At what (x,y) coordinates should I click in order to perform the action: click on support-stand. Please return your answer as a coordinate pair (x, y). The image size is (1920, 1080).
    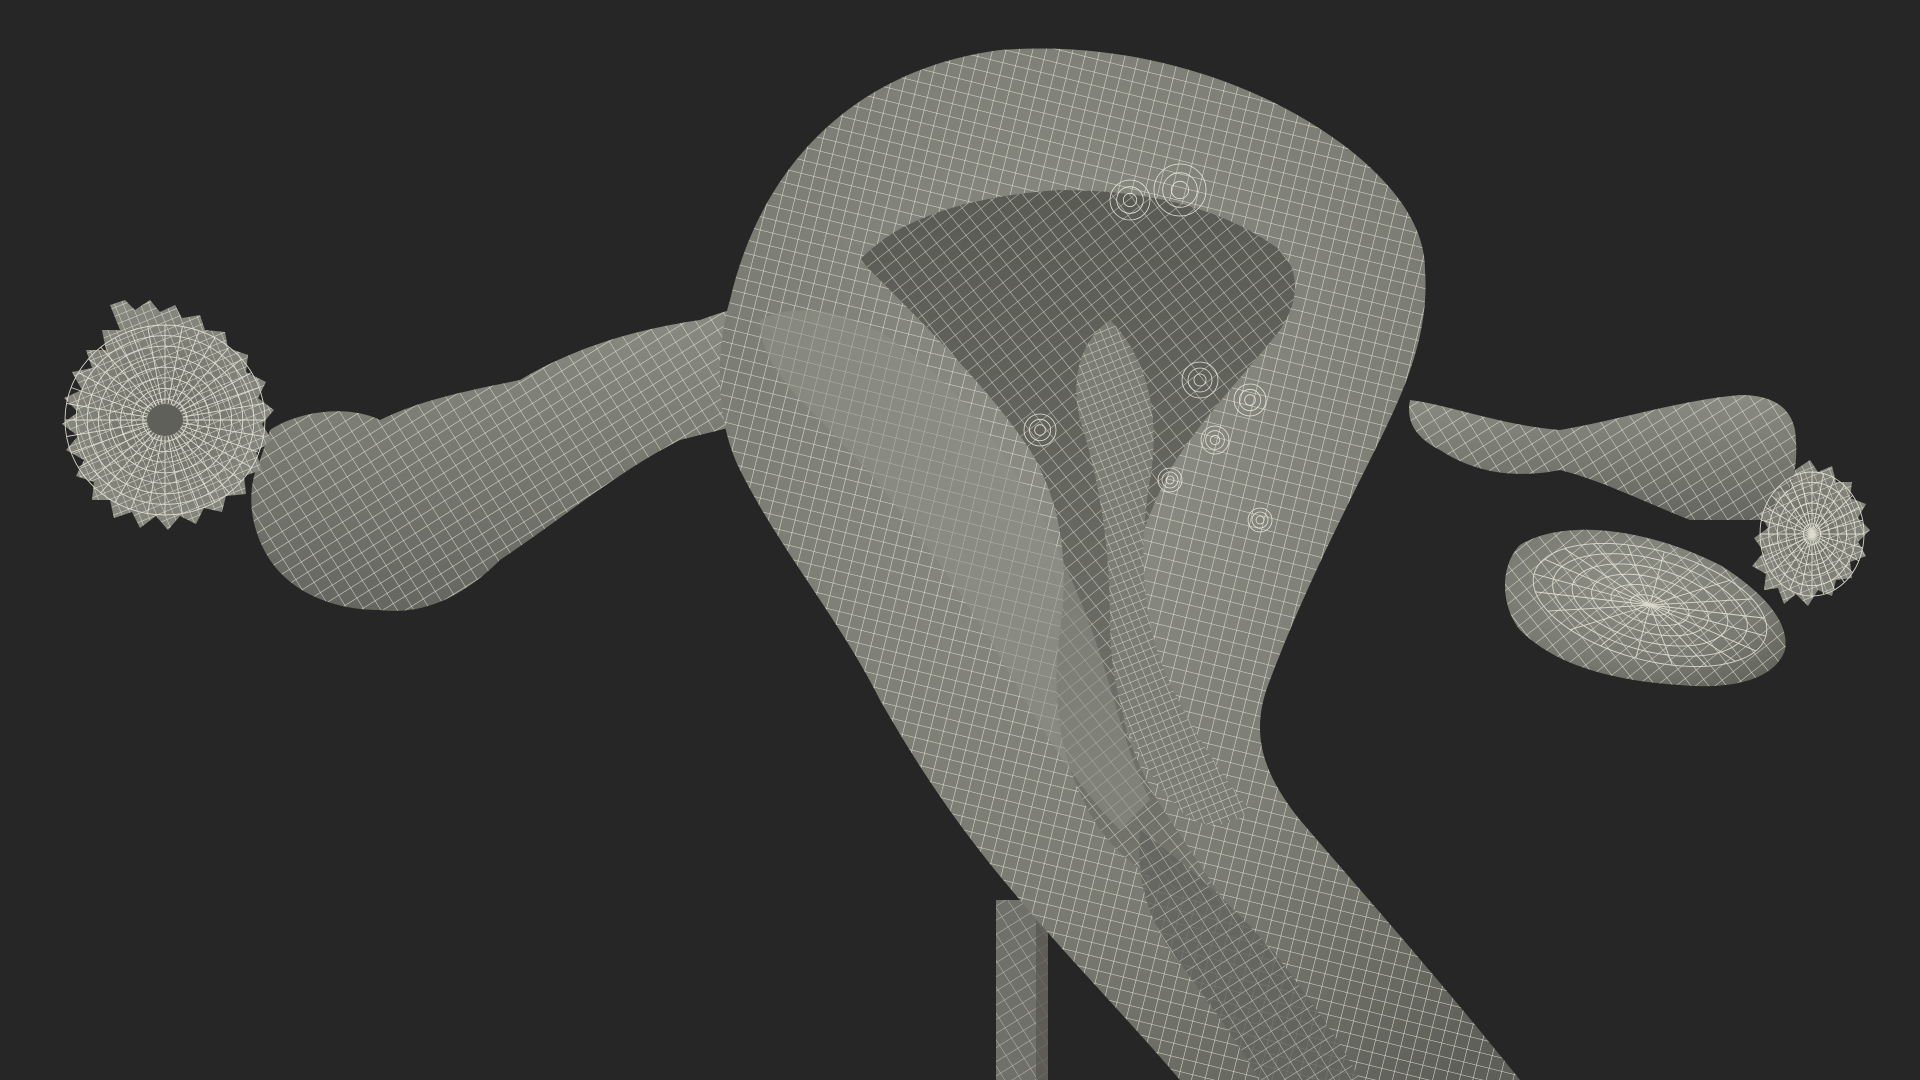
    Looking at the image, I should click on (1022, 990).